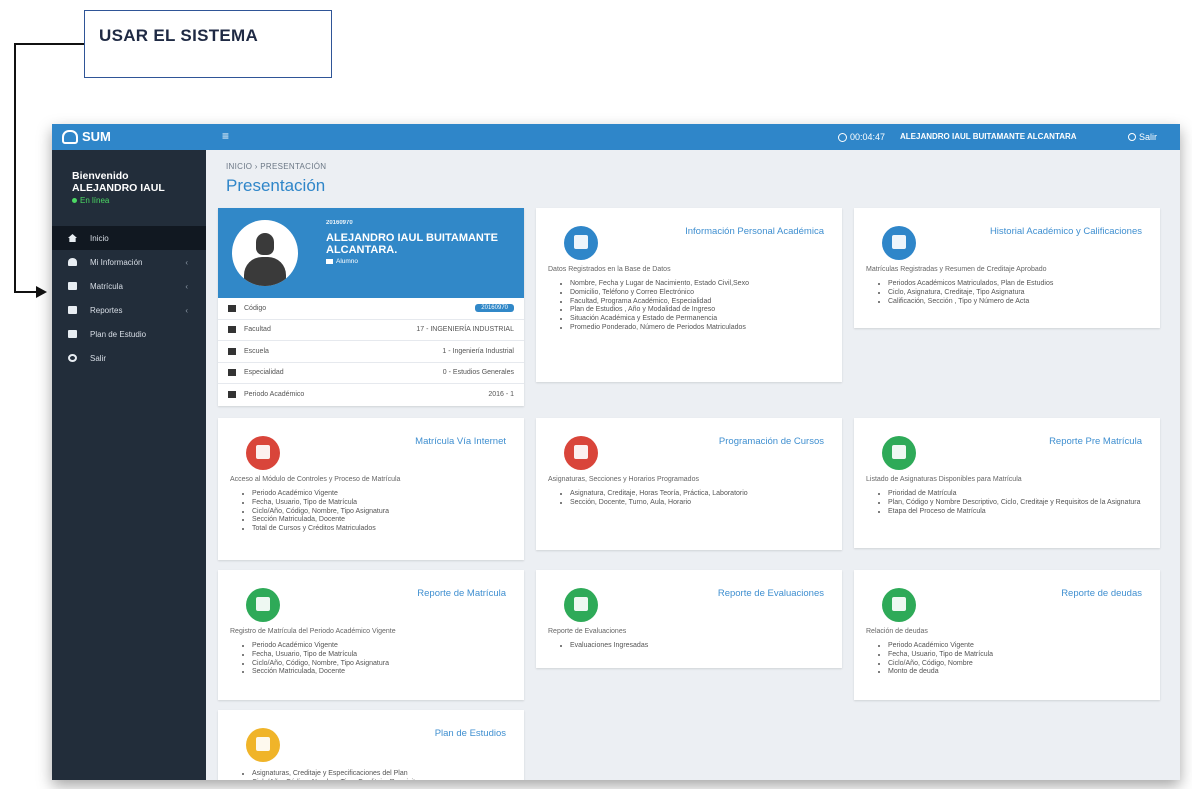  What do you see at coordinates (339, 223) in the screenshot?
I see `profile-code: 20160970` at bounding box center [339, 223].